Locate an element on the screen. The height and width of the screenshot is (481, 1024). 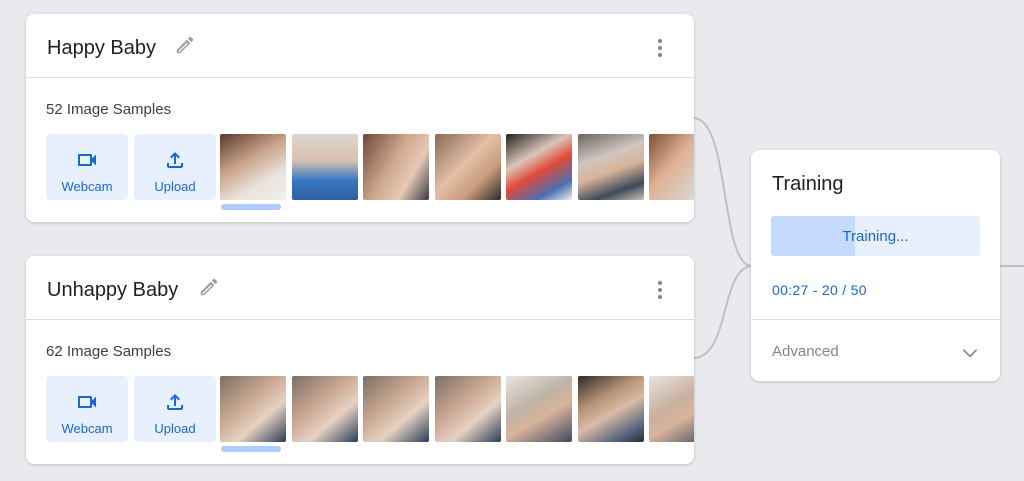
chevron-down-icon is located at coordinates (970, 353).